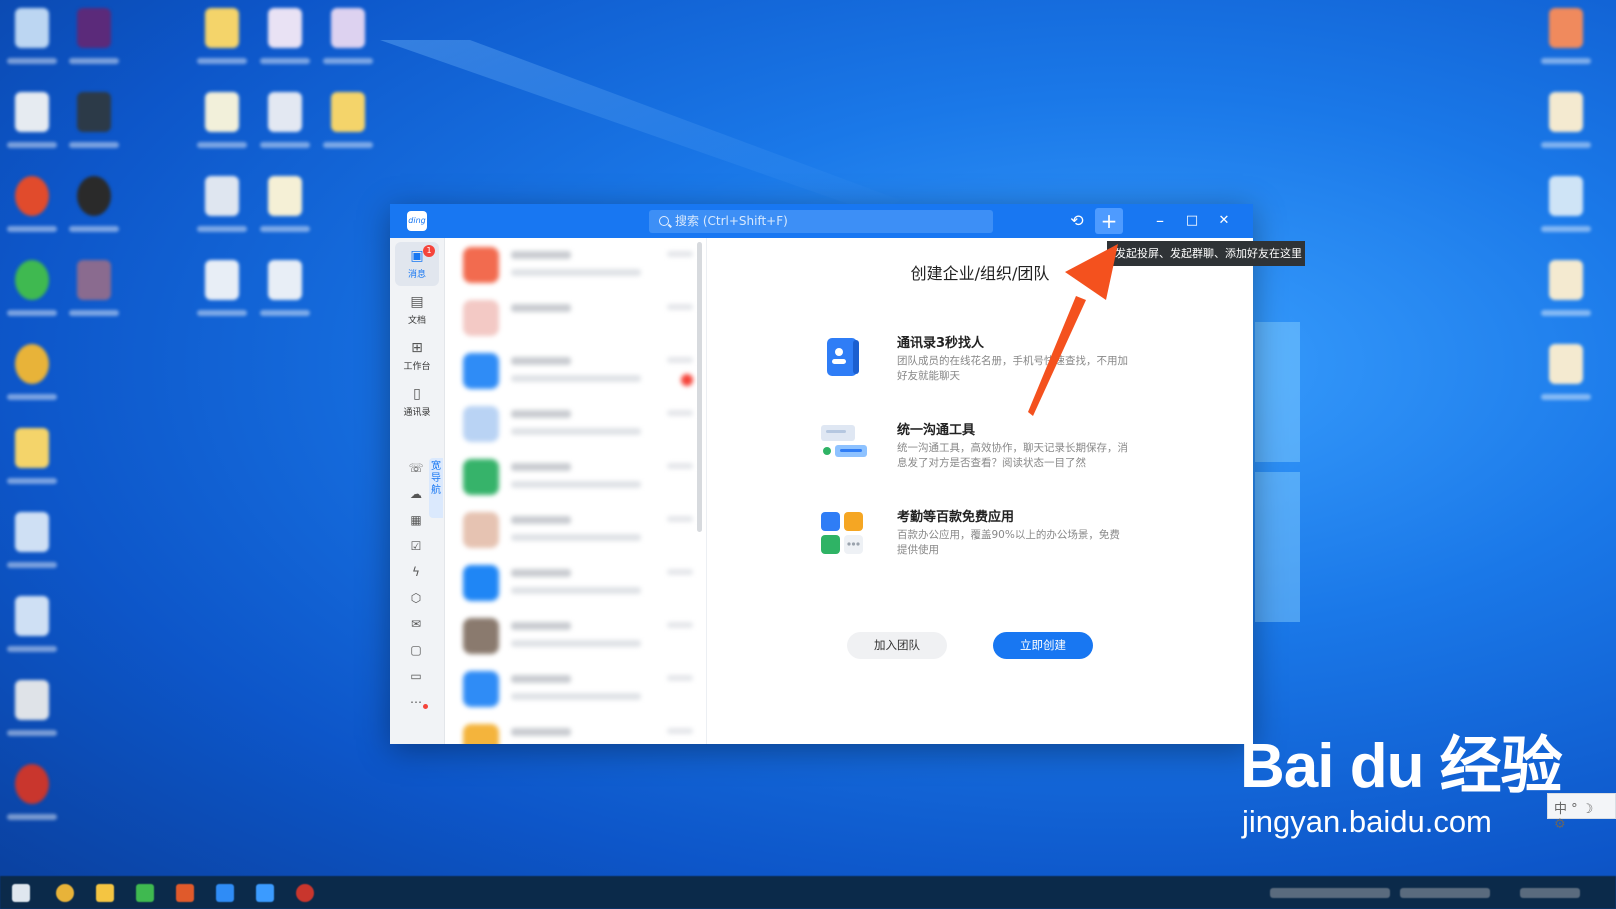 The height and width of the screenshot is (909, 1616). I want to click on chat-list-scrollbar, so click(699, 387).